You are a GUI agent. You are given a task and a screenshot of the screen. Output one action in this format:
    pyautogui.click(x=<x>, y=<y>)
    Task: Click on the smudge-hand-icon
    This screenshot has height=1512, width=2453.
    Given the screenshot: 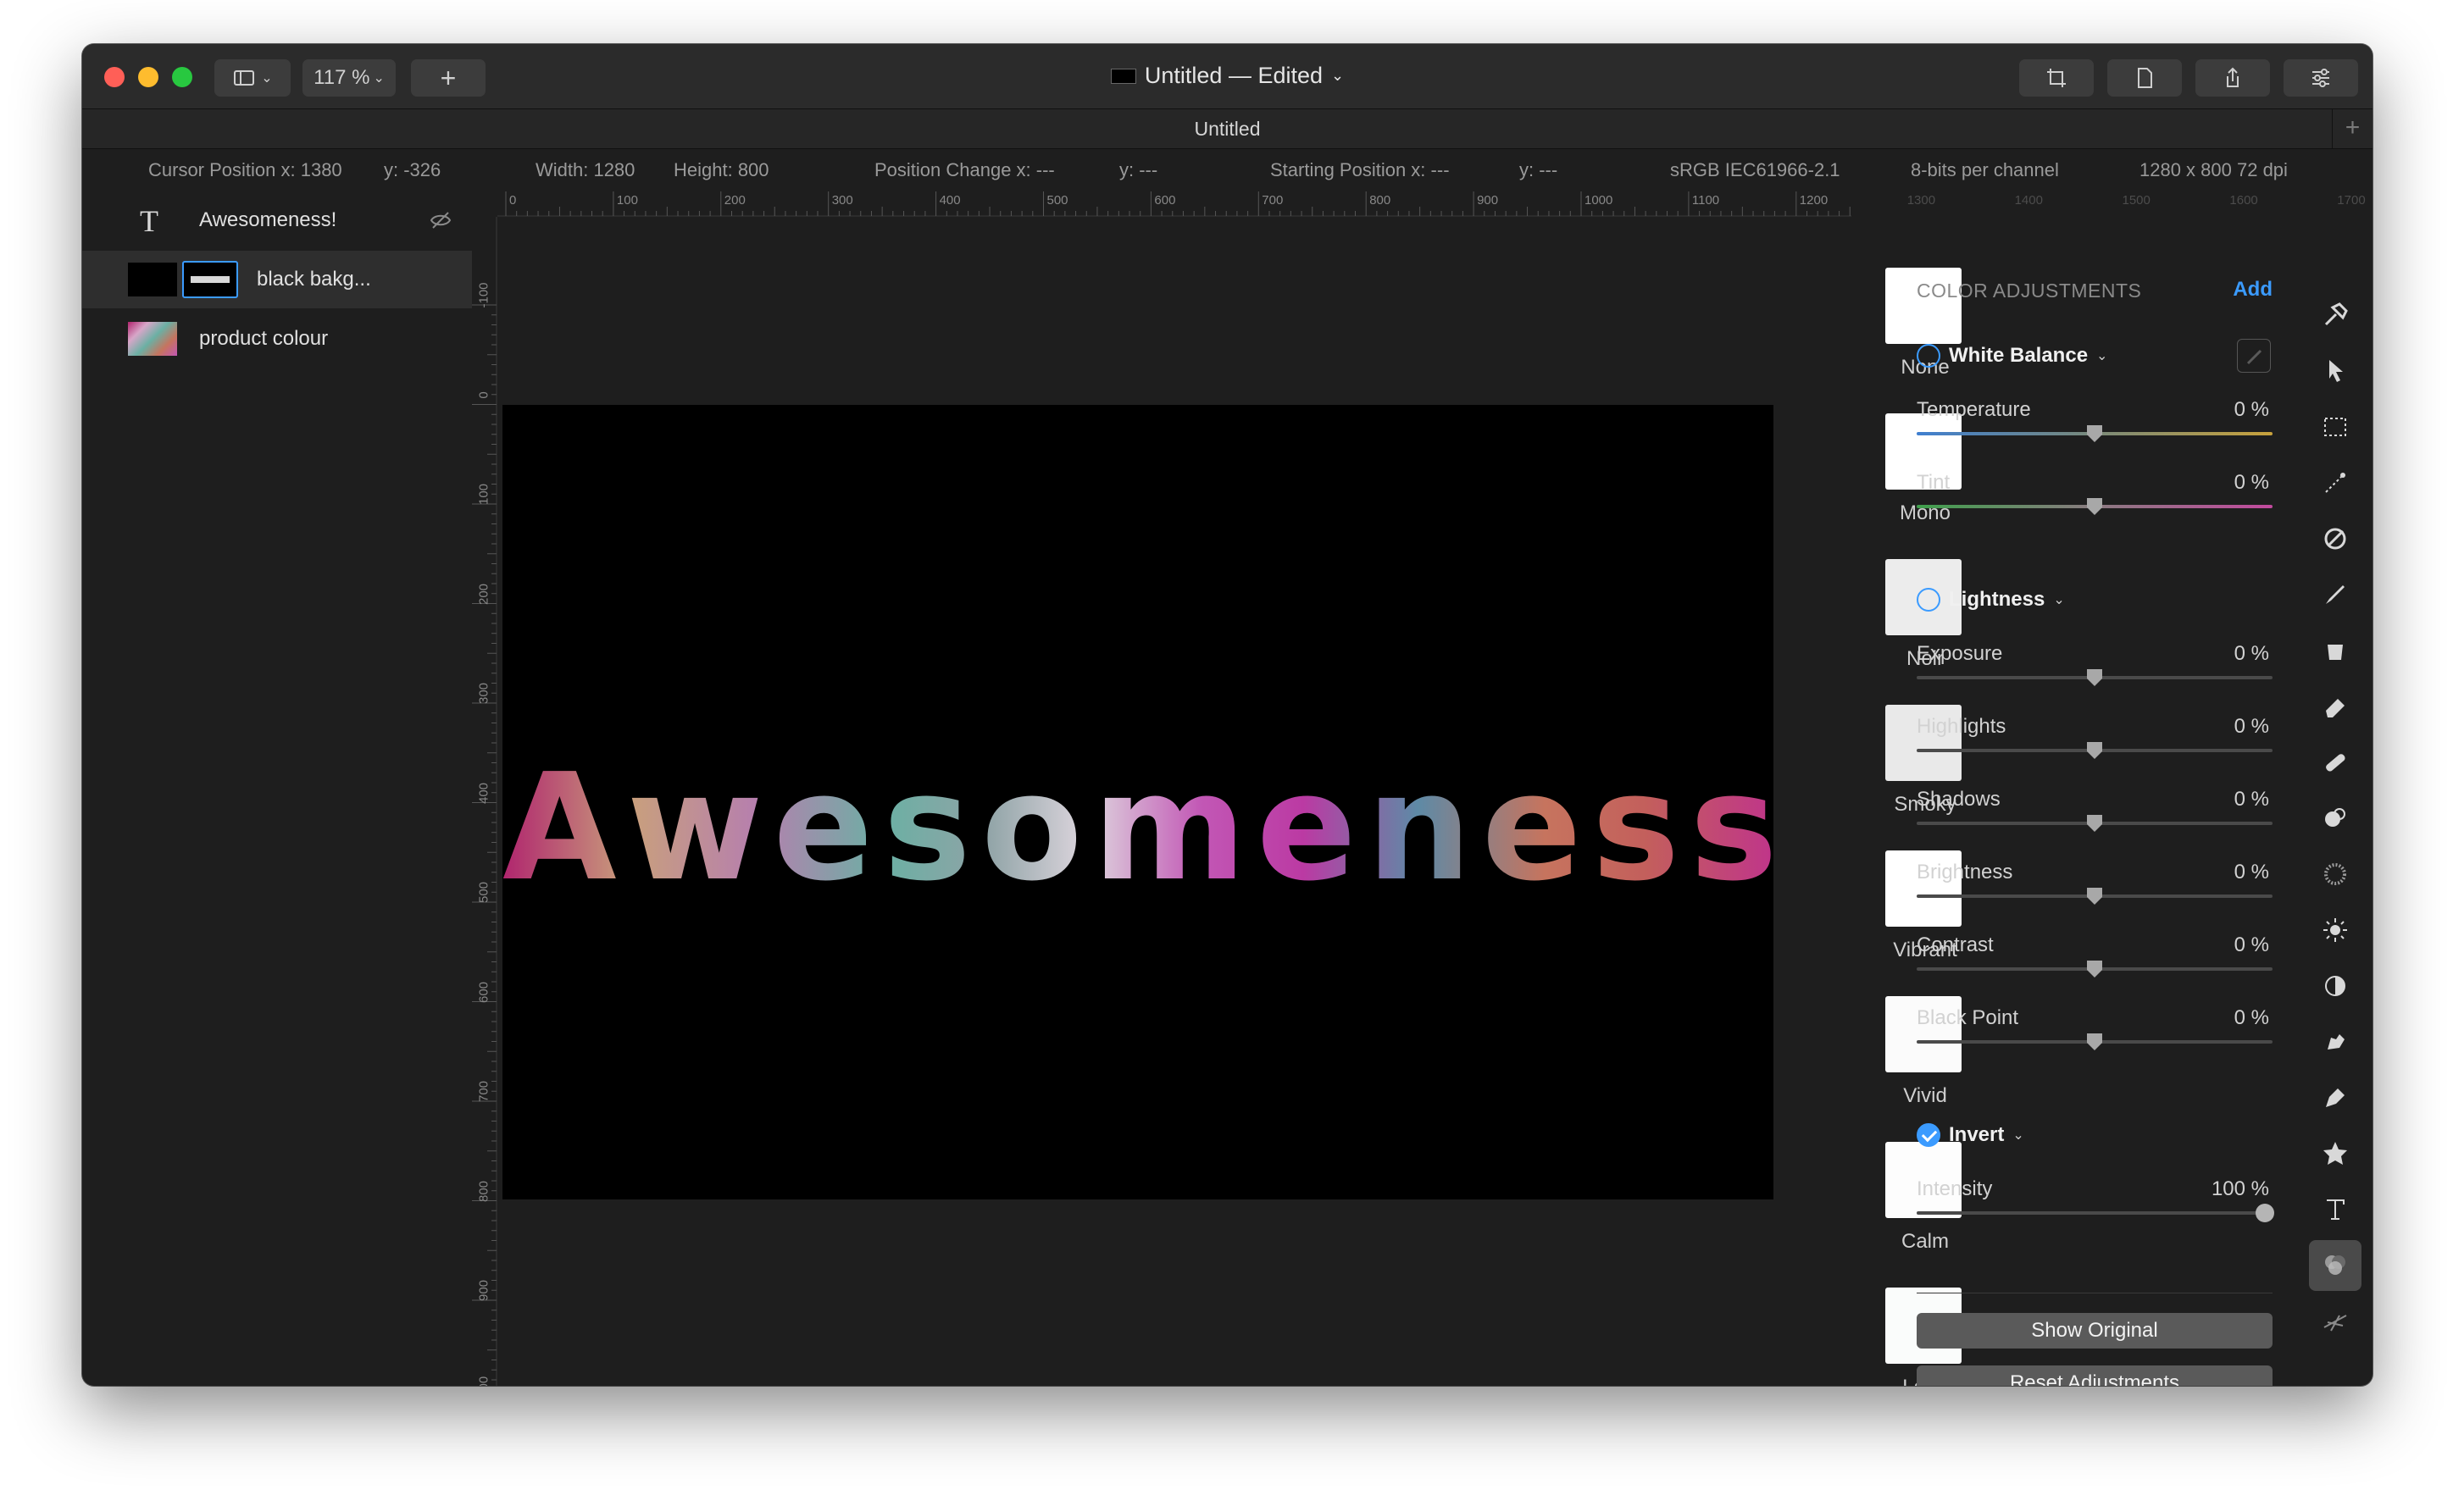 What is the action you would take?
    pyautogui.click(x=2336, y=1042)
    